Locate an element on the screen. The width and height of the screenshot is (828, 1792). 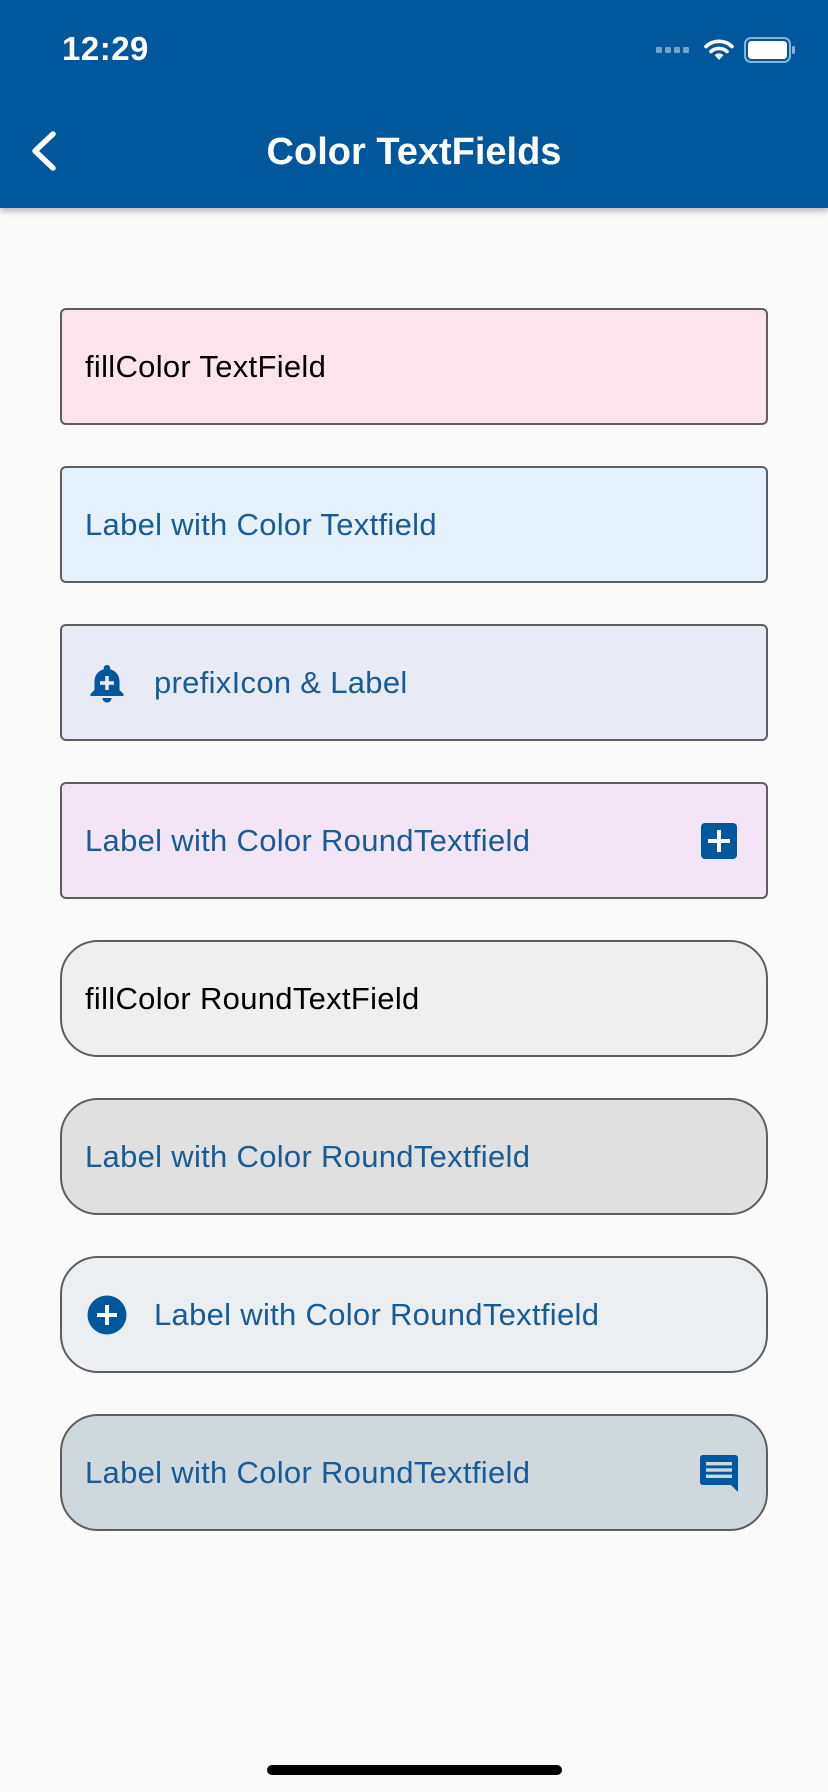
label-color-textfield: Label with Color Textfield is located at coordinates (414, 524).